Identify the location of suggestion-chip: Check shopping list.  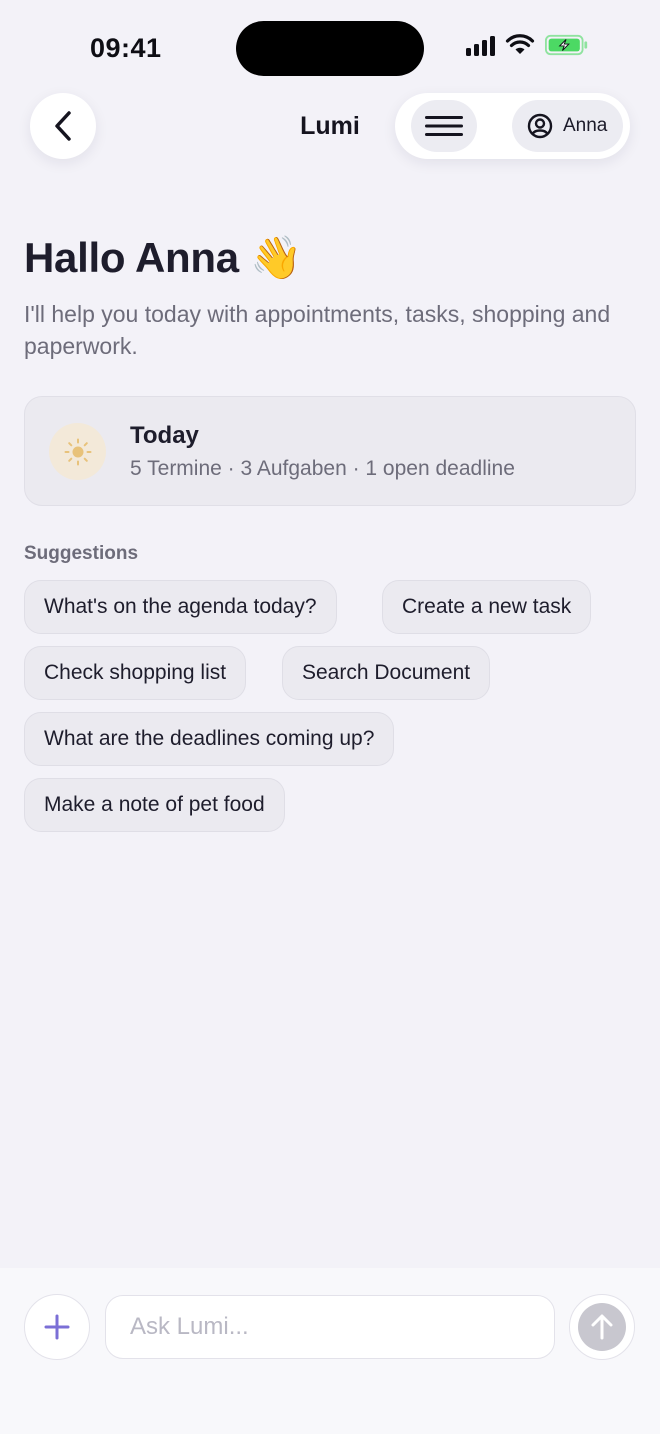
(135, 673).